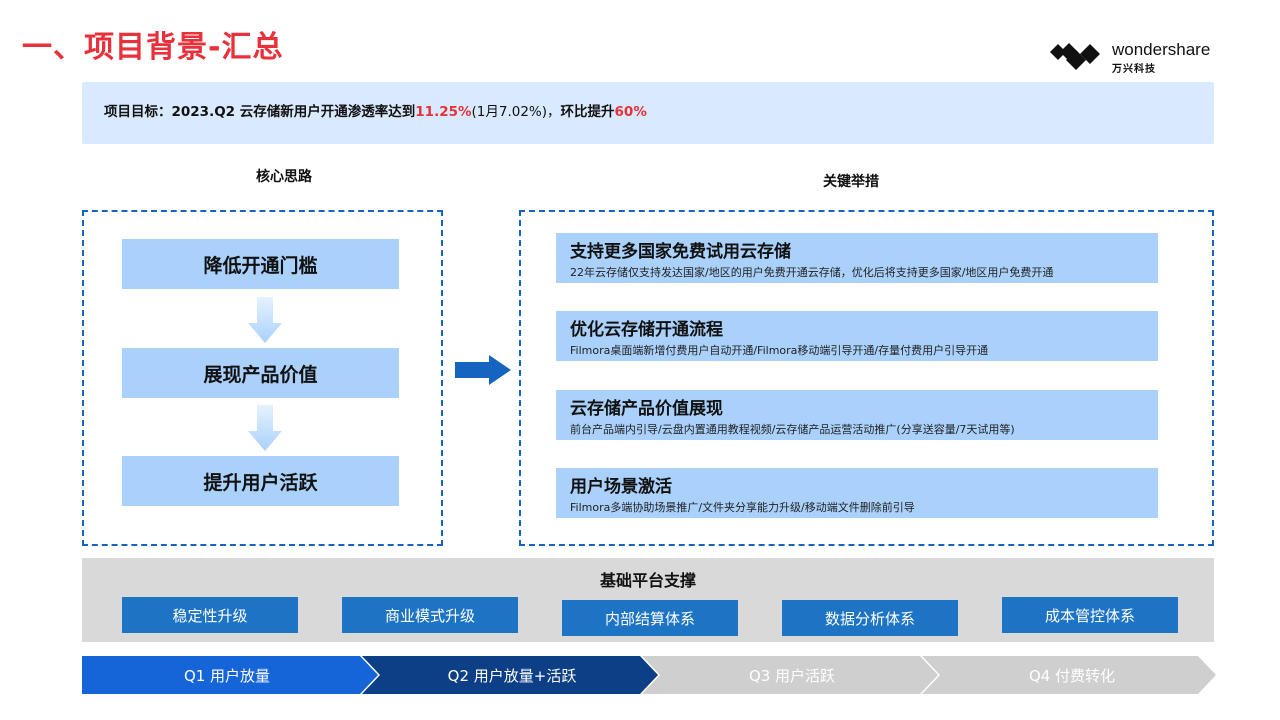 This screenshot has width=1280, height=720. I want to click on core-ideas-heading: 核心思路, so click(284, 177).